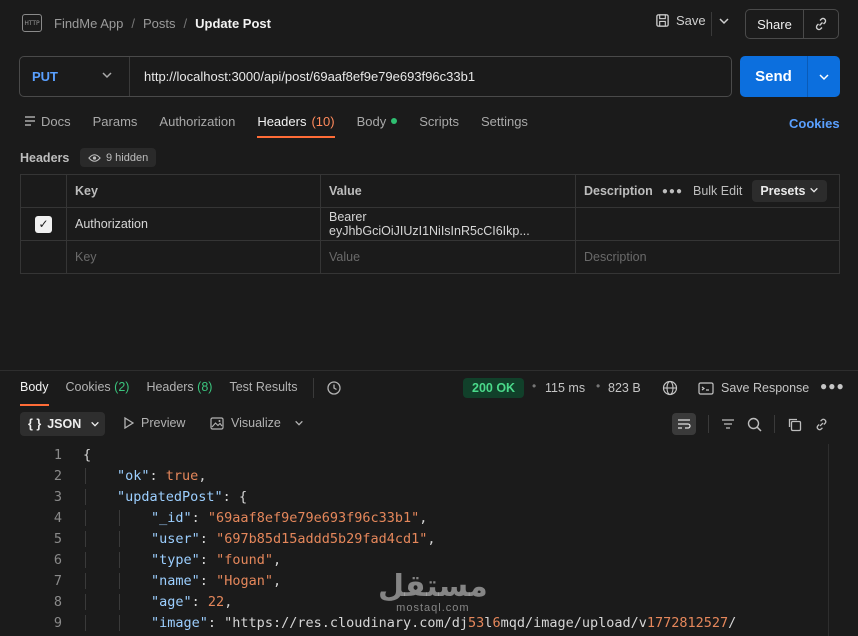  Describe the element at coordinates (32, 23) in the screenshot. I see `http-request-icon: HTTP` at that location.